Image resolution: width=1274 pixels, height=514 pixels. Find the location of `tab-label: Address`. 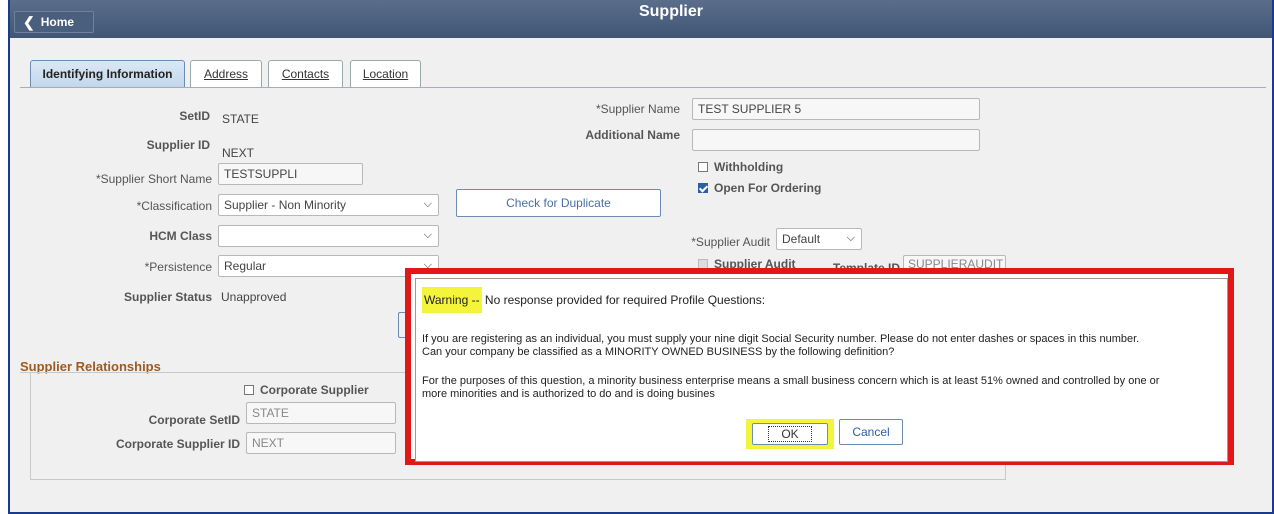

tab-label: Address is located at coordinates (226, 74).